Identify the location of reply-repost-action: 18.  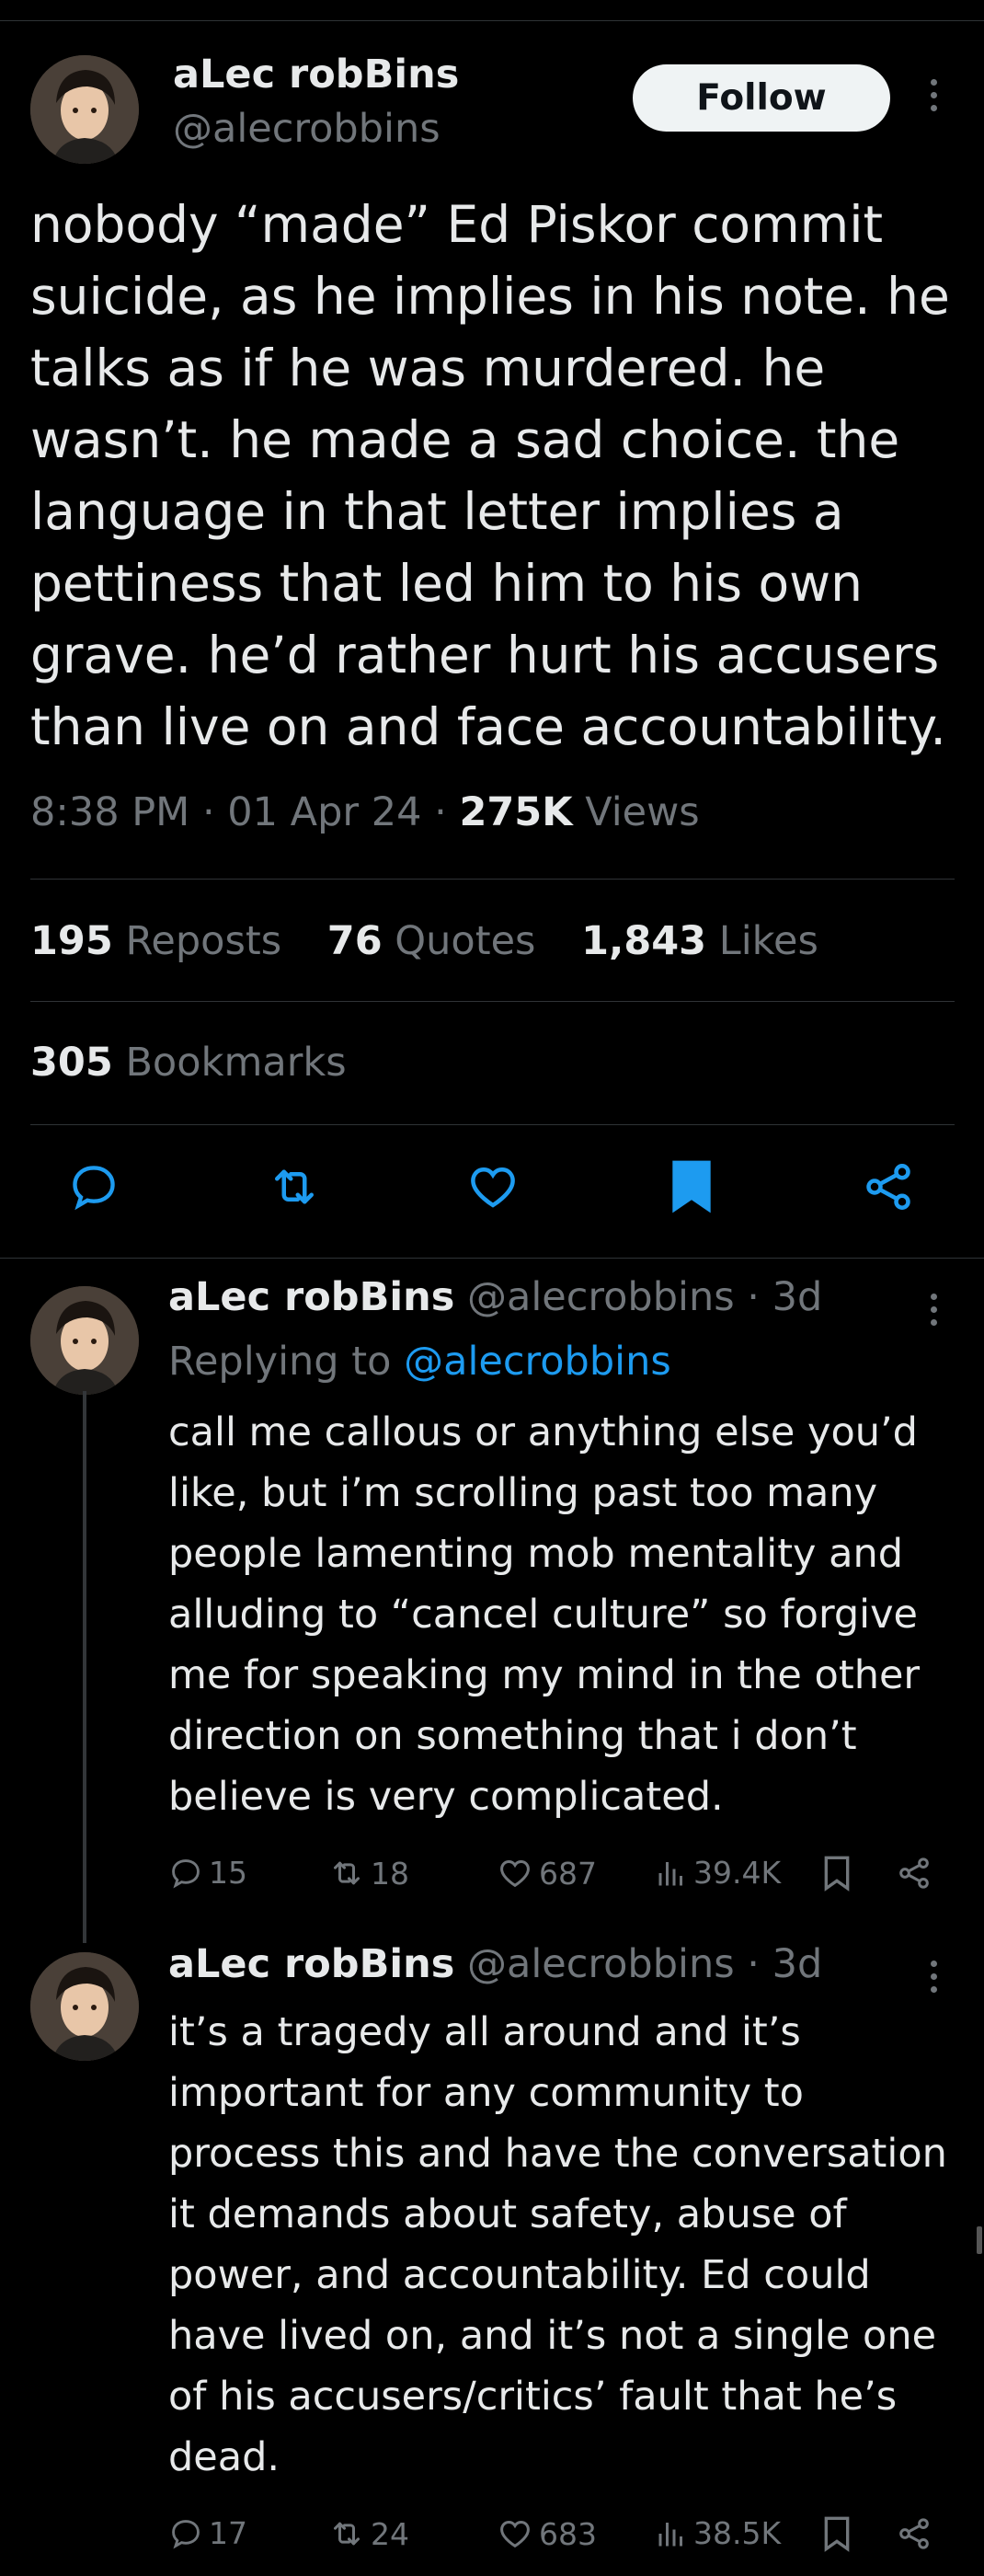
(368, 1873).